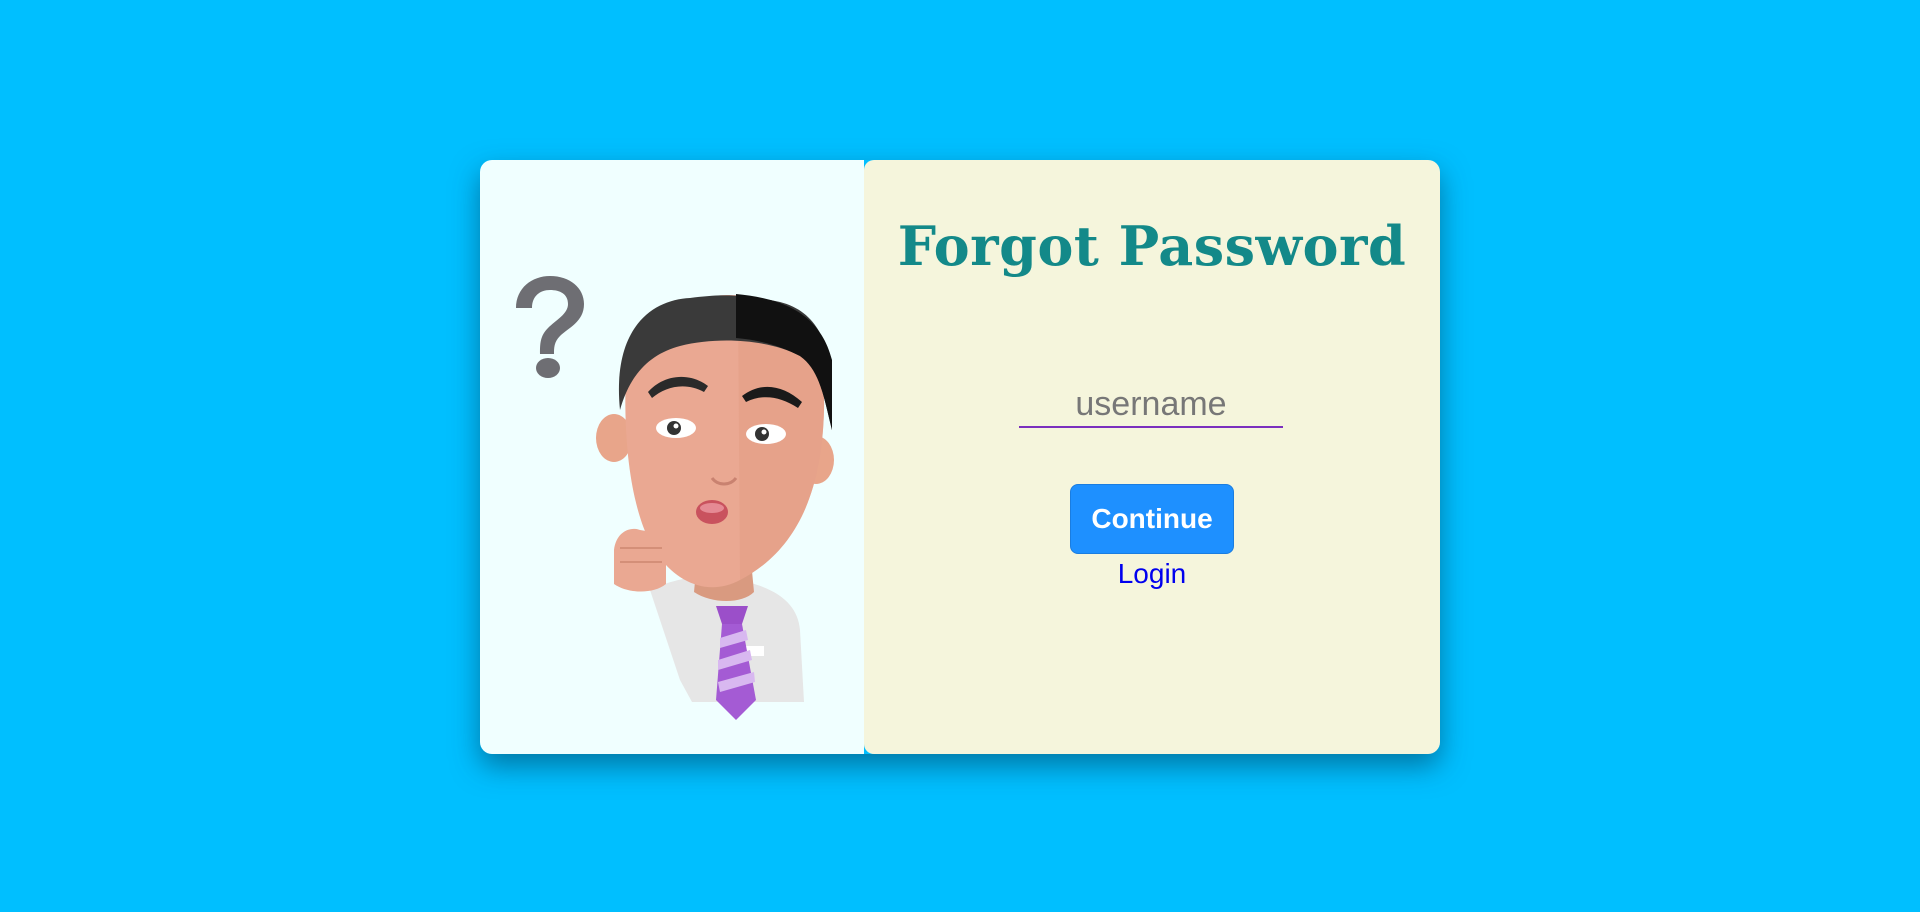 The width and height of the screenshot is (1920, 912). Describe the element at coordinates (675, 498) in the screenshot. I see `confused-man-icon` at that location.